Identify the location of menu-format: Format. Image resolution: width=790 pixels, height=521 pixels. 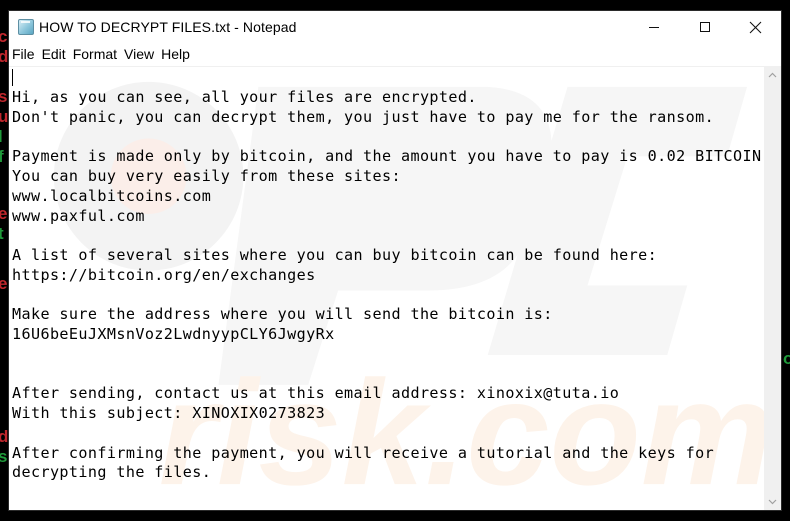
(95, 54).